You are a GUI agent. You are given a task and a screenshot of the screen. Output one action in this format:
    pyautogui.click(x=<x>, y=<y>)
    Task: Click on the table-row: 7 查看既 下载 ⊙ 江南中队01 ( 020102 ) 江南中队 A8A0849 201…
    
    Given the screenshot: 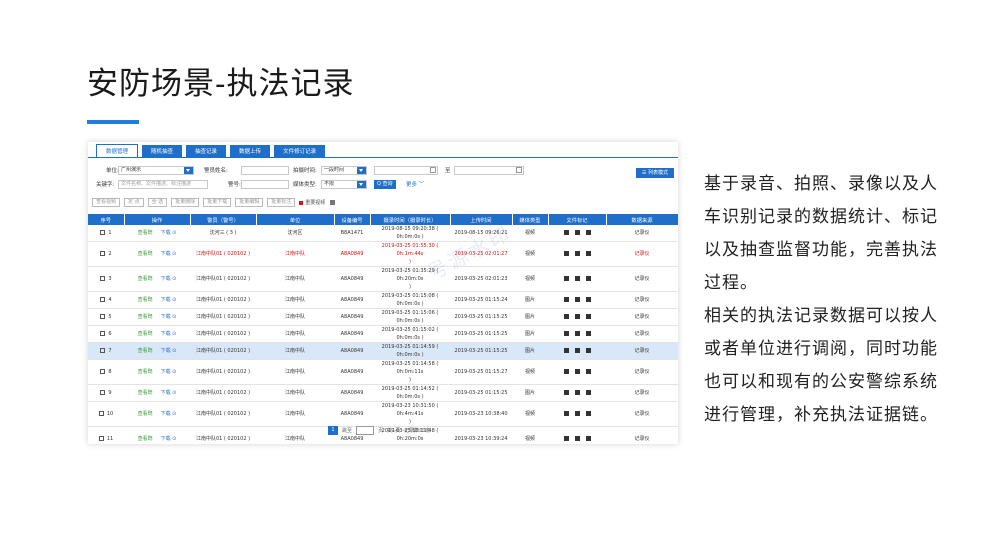 What is the action you would take?
    pyautogui.click(x=383, y=351)
    